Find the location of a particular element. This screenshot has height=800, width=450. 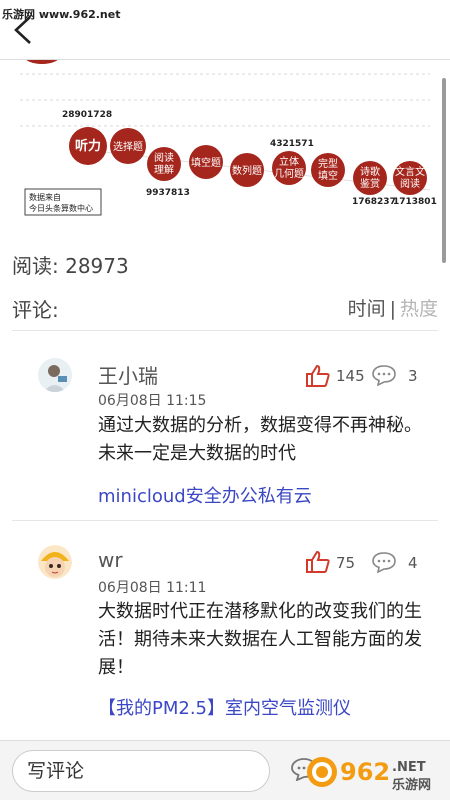

watermark-brand: 962 is located at coordinates (365, 772).